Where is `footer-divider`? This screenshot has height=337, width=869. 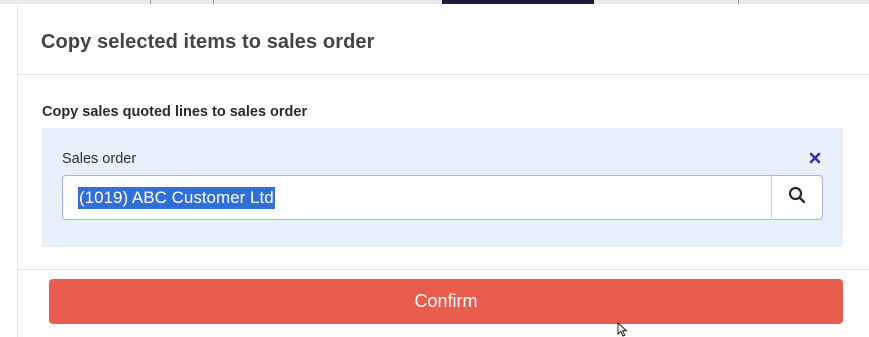 footer-divider is located at coordinates (443, 269).